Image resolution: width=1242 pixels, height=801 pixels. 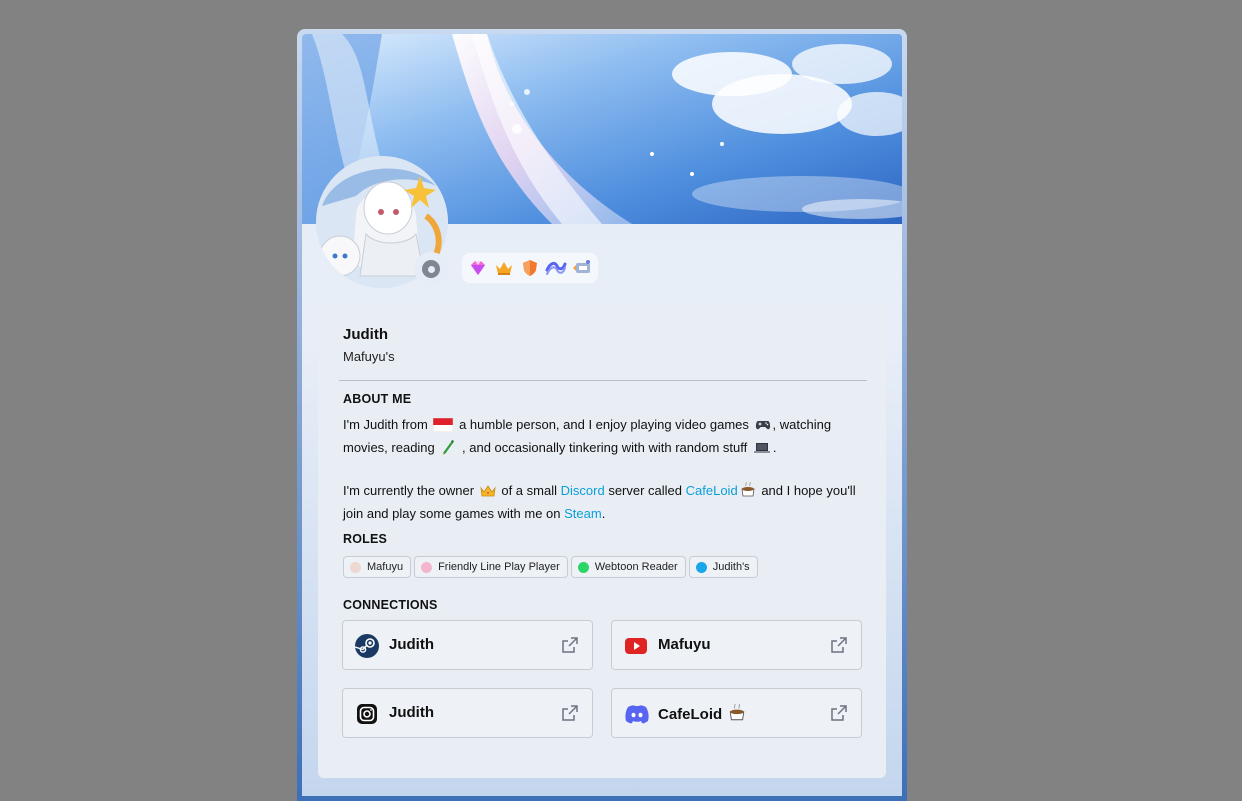 I want to click on indonesia-flag-icon, so click(x=443, y=427).